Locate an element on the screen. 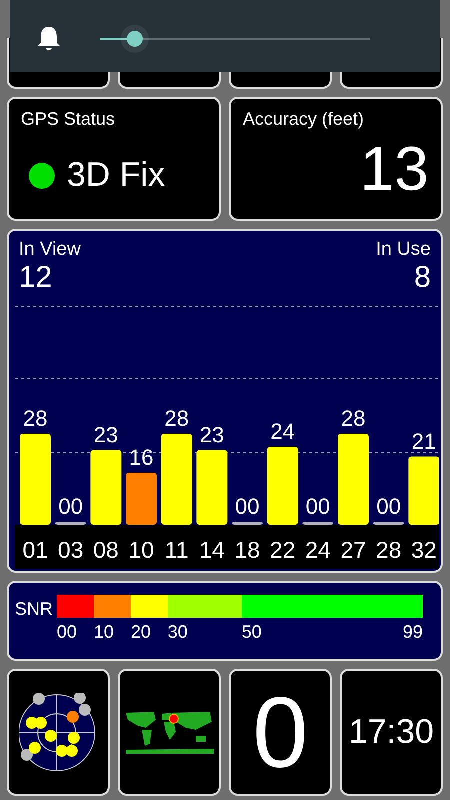  satellite-id: 14 is located at coordinates (212, 550).